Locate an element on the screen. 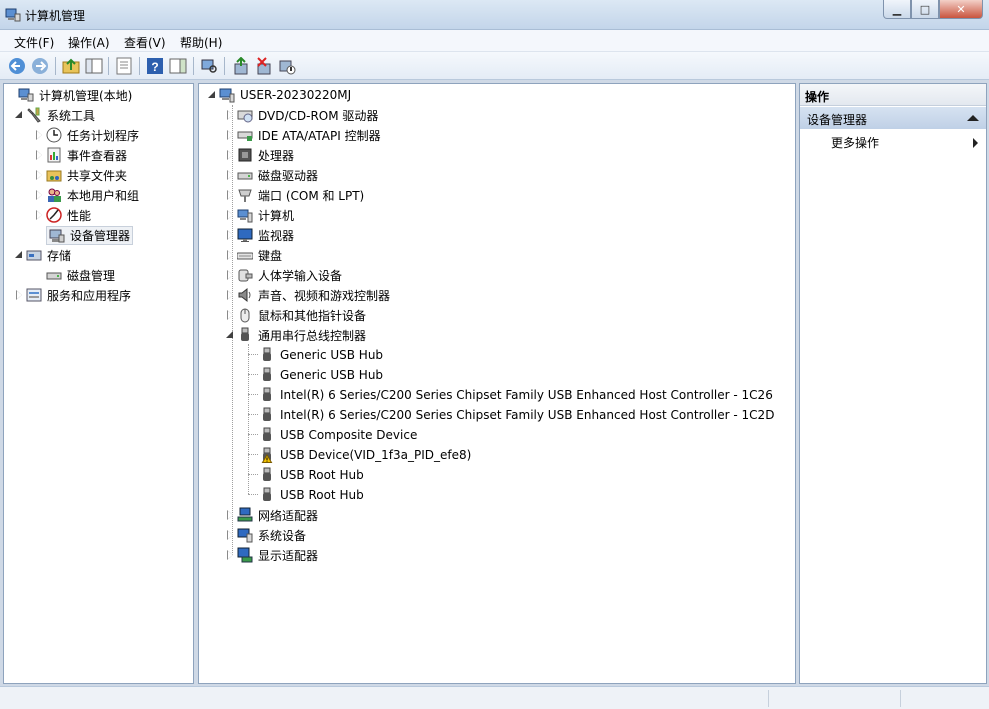 The width and height of the screenshot is (989, 709). update-driver-icon is located at coordinates (241, 66).